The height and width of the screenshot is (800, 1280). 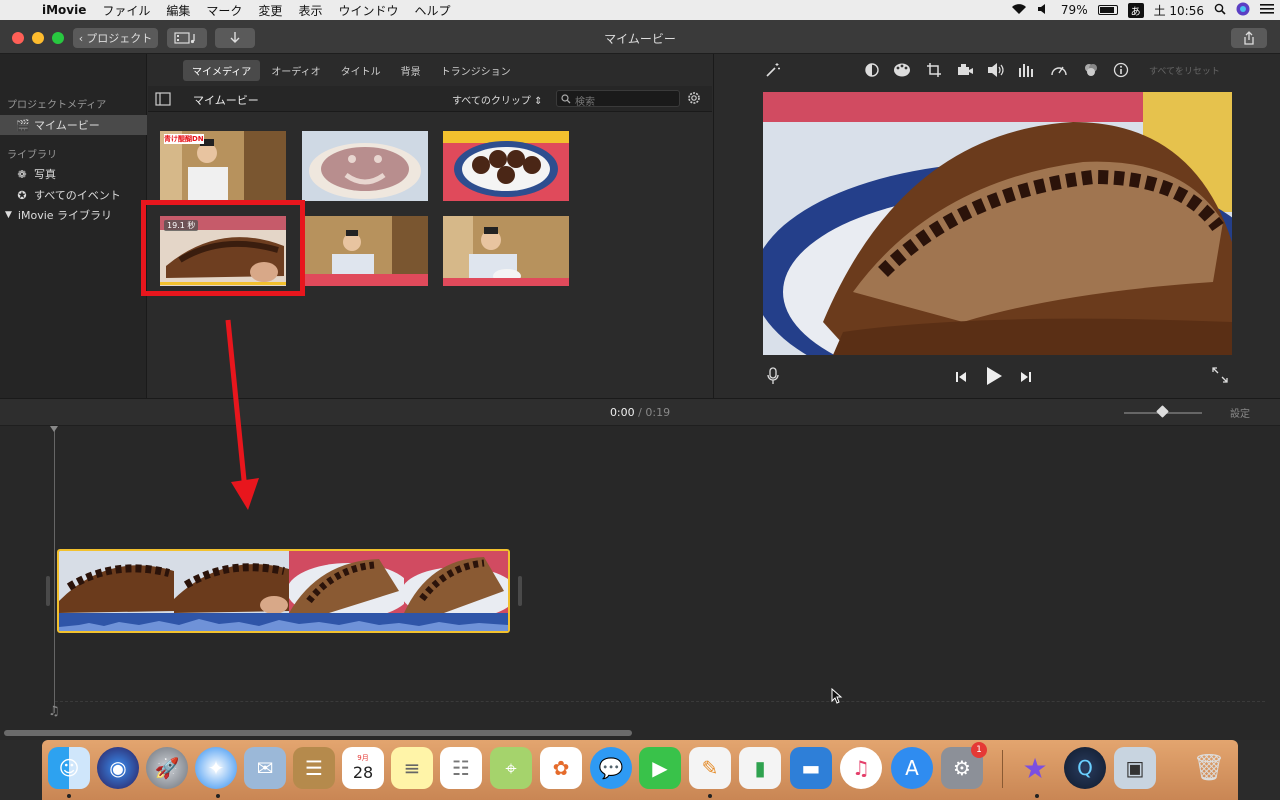 I want to click on music-note-icon: ♫, so click(x=54, y=711).